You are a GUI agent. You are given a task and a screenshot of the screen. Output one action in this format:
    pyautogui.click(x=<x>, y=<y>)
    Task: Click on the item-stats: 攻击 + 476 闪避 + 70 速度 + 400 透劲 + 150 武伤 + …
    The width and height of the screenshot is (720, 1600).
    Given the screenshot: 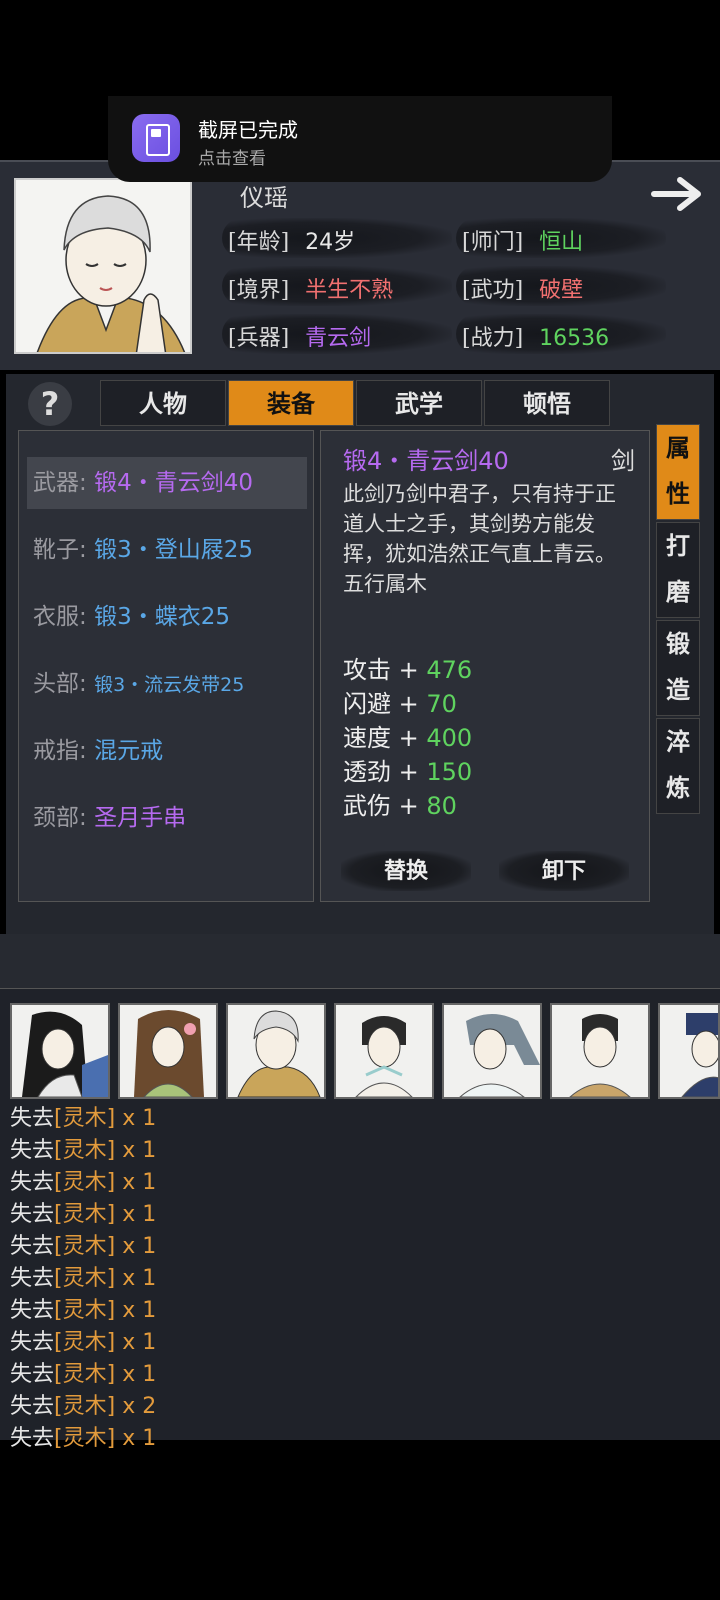 What is the action you would take?
    pyautogui.click(x=488, y=738)
    